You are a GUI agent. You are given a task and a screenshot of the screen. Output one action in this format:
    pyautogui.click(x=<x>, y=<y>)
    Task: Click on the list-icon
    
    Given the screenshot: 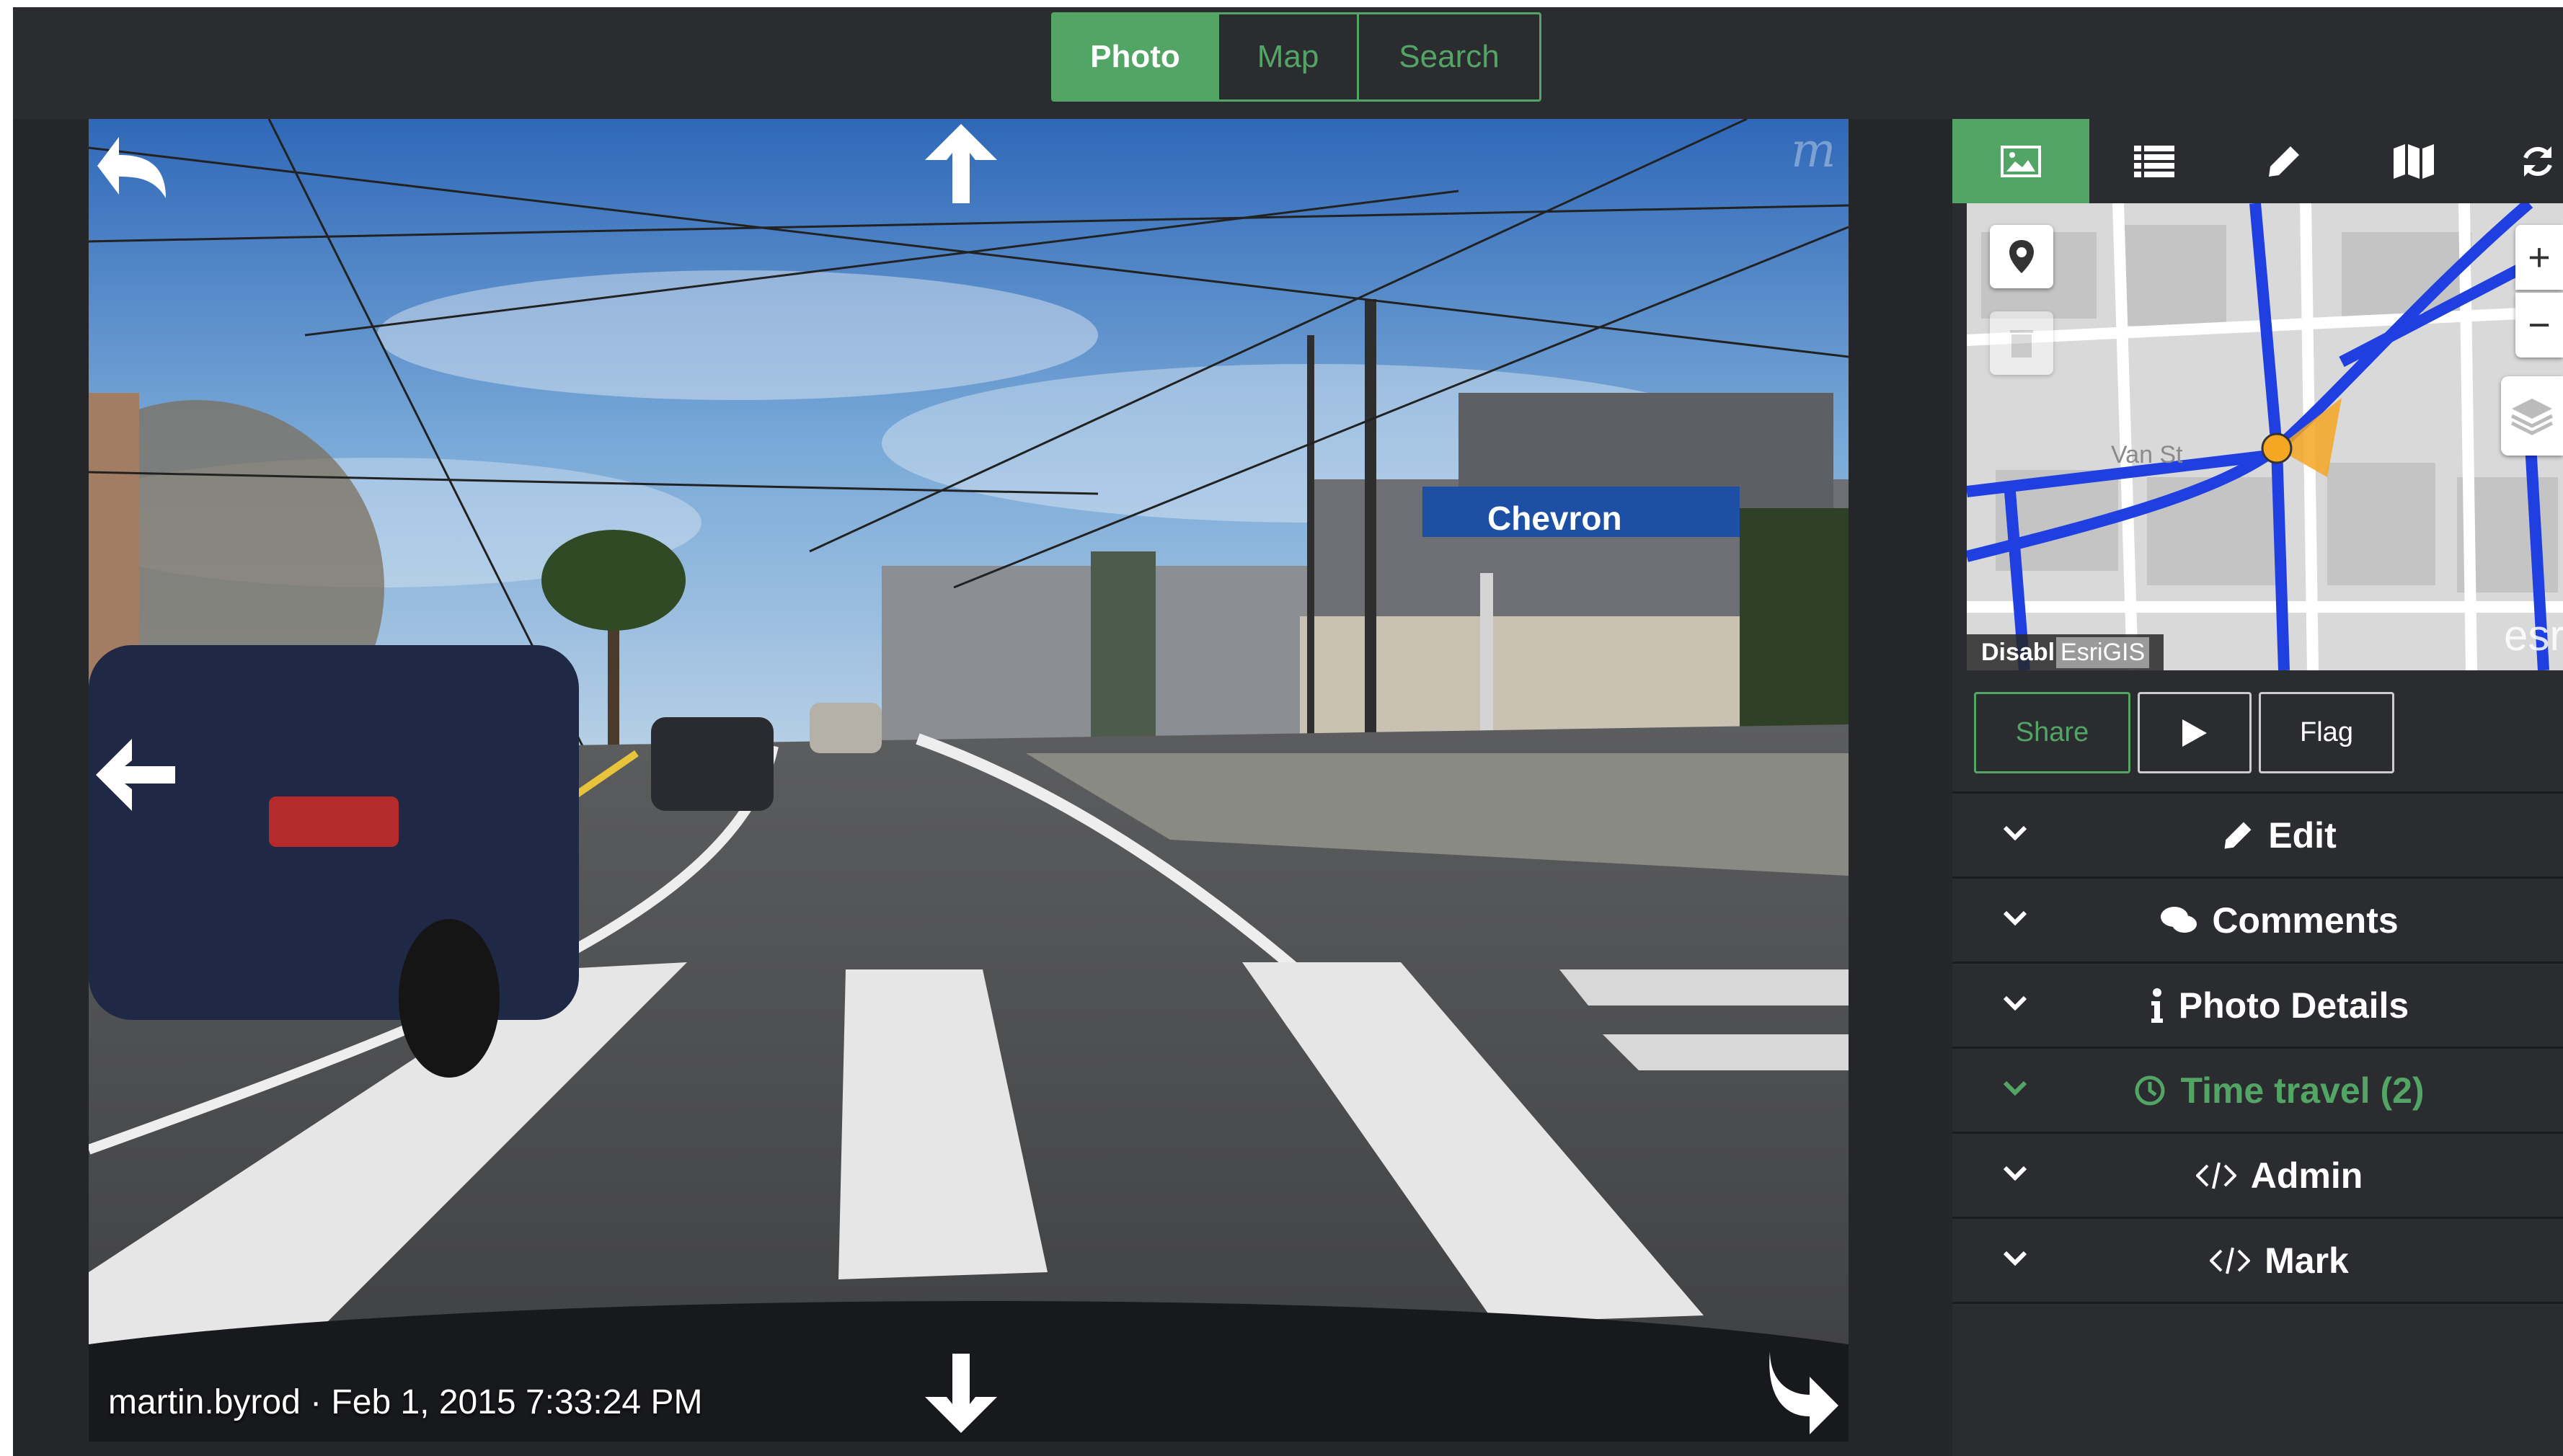 What is the action you would take?
    pyautogui.click(x=2154, y=161)
    